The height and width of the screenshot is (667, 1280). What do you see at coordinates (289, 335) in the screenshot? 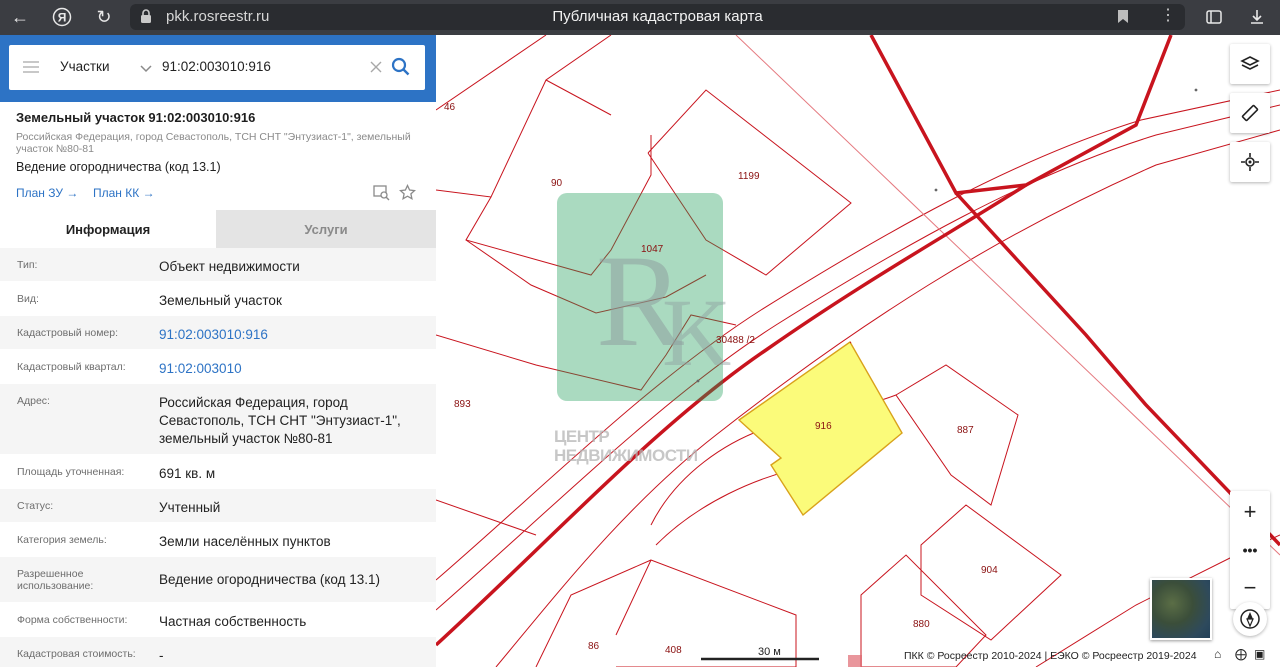
I see `cadastral-number-link: 91:02:003010:916` at bounding box center [289, 335].